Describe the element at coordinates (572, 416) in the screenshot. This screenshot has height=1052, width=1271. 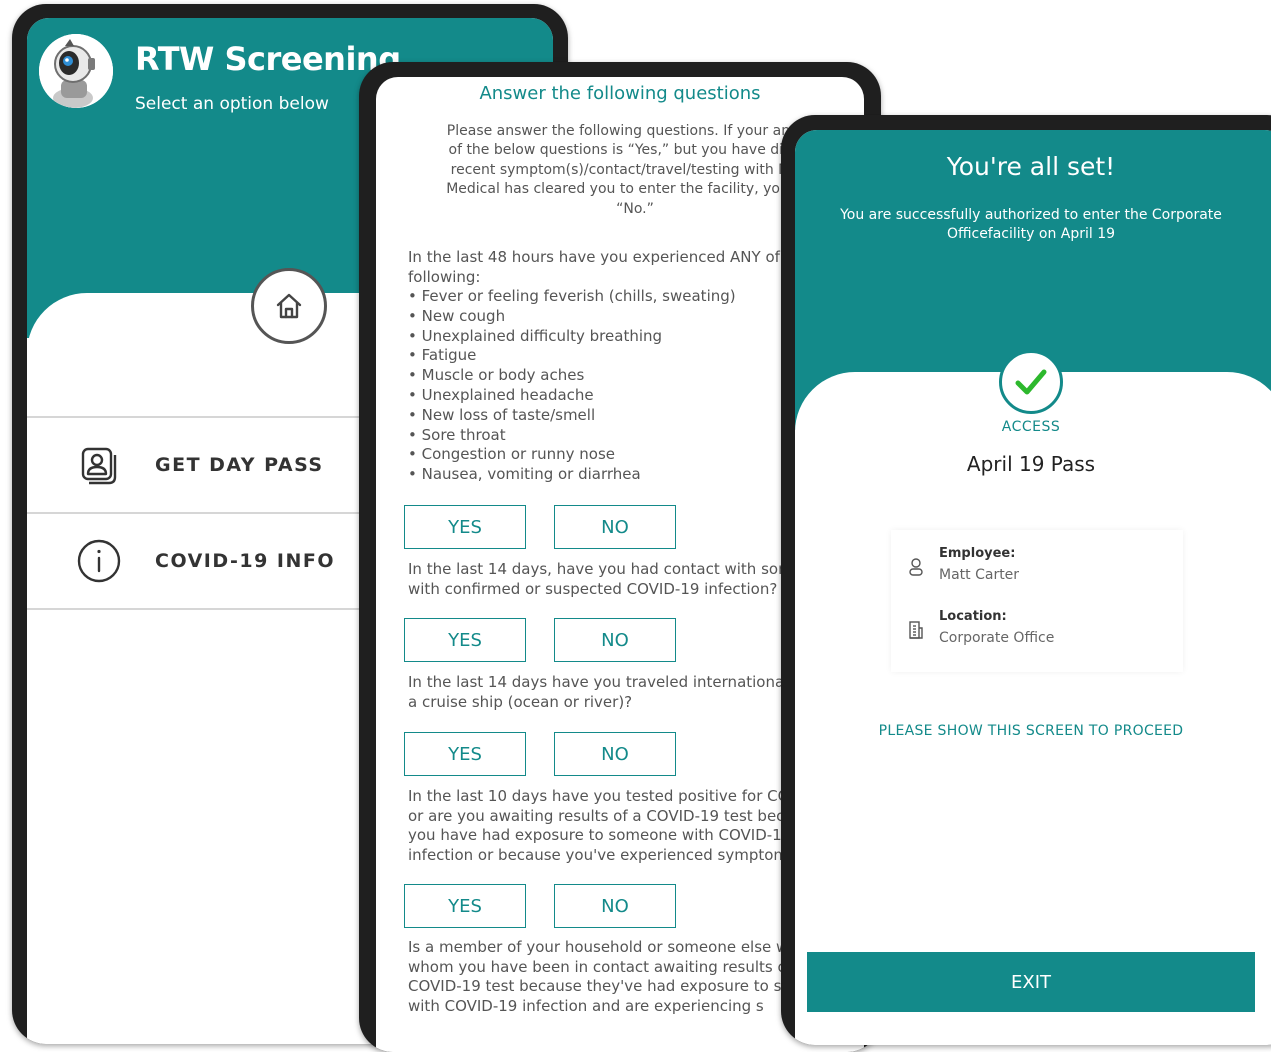
I see `list-item: New loss of taste/smell` at that location.